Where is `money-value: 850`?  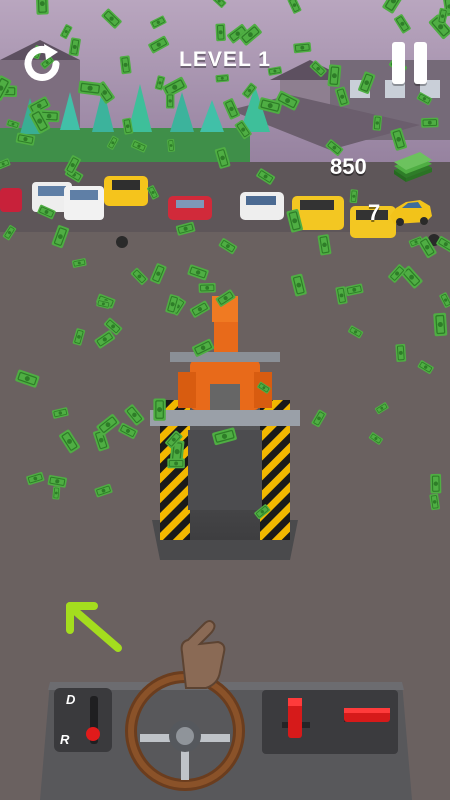
money-value: 850 is located at coordinates (348, 166).